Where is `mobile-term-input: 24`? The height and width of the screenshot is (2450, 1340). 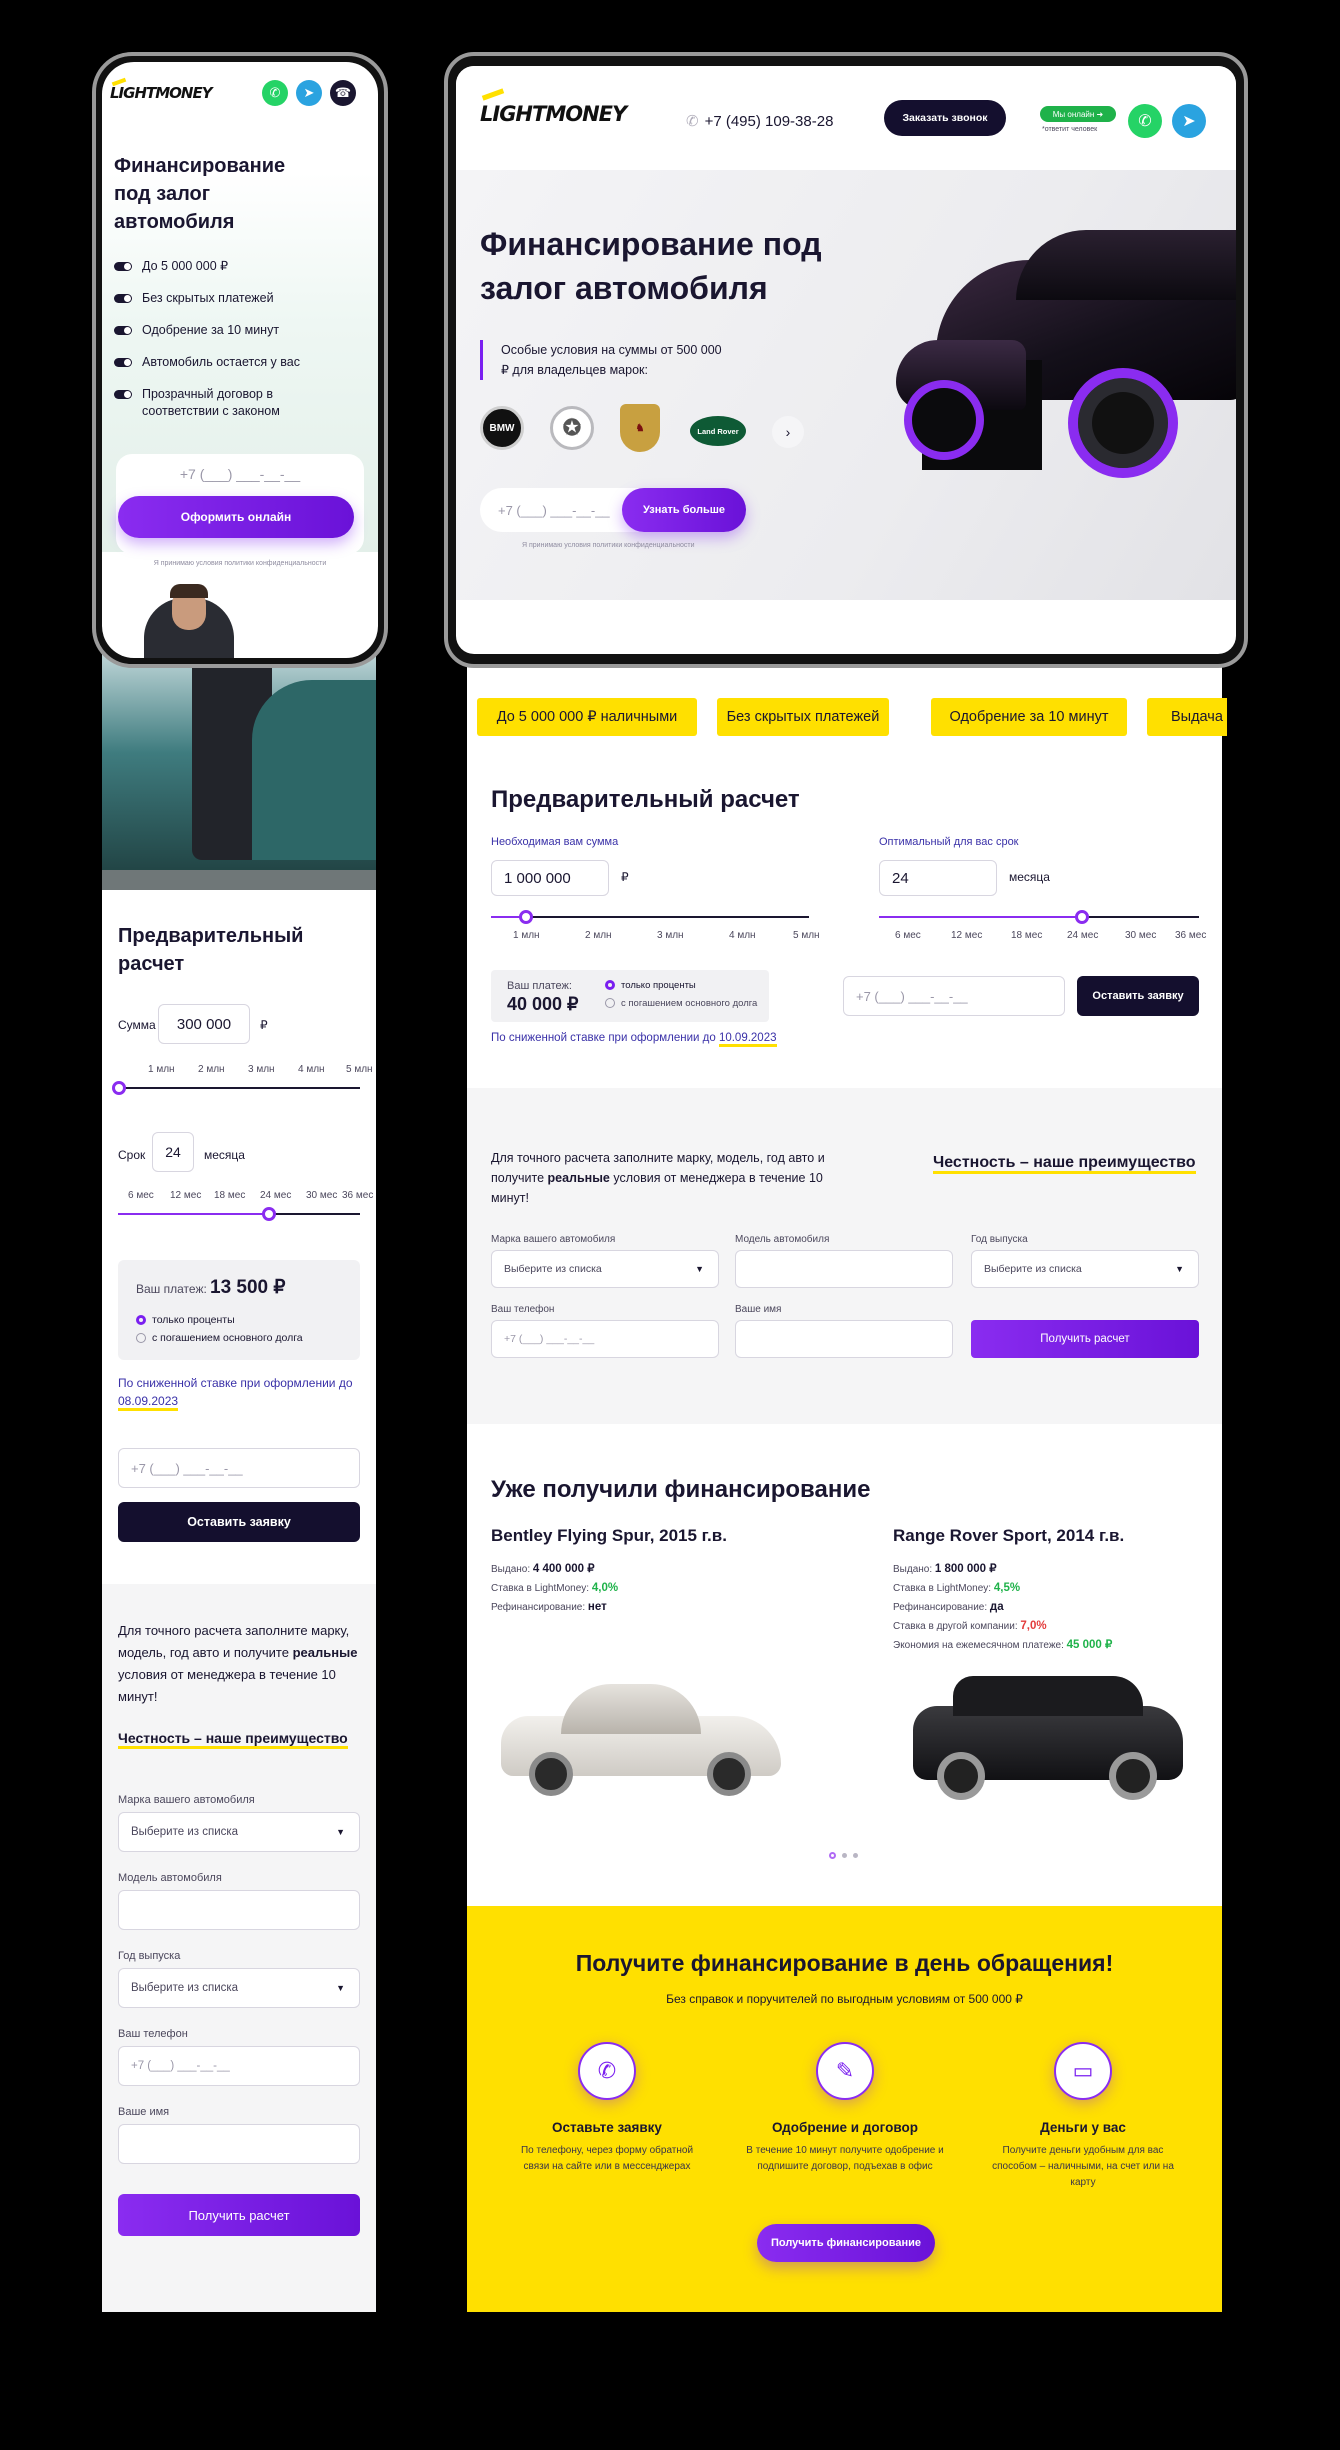 mobile-term-input: 24 is located at coordinates (173, 1152).